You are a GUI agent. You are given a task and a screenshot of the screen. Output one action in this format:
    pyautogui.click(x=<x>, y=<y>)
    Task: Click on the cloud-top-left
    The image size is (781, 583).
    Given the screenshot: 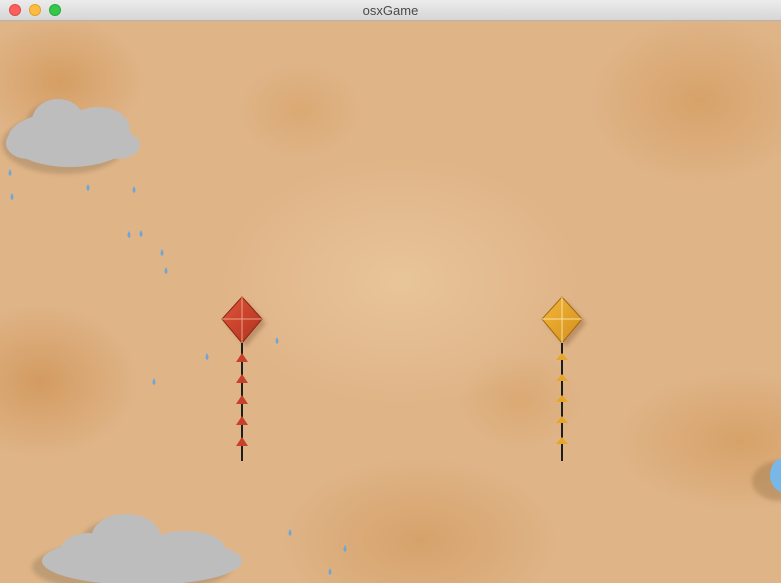 What is the action you would take?
    pyautogui.click(x=71, y=136)
    